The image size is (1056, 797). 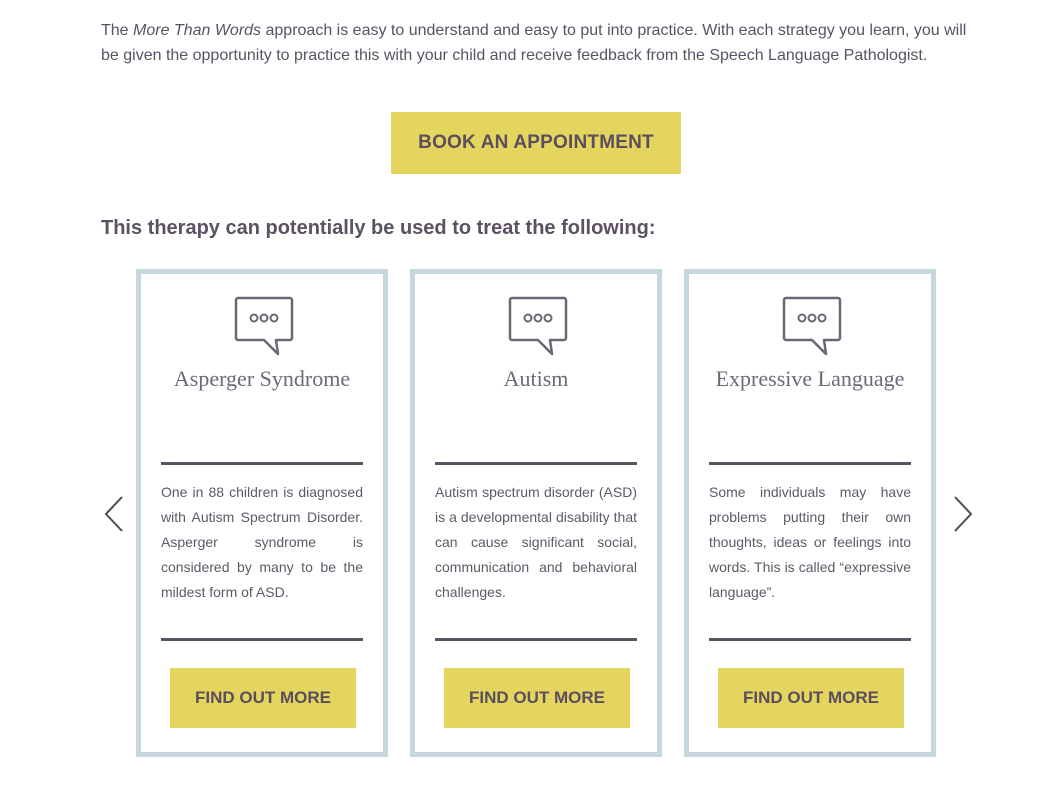 What do you see at coordinates (262, 378) in the screenshot?
I see `card-title: Asperger Syndrome` at bounding box center [262, 378].